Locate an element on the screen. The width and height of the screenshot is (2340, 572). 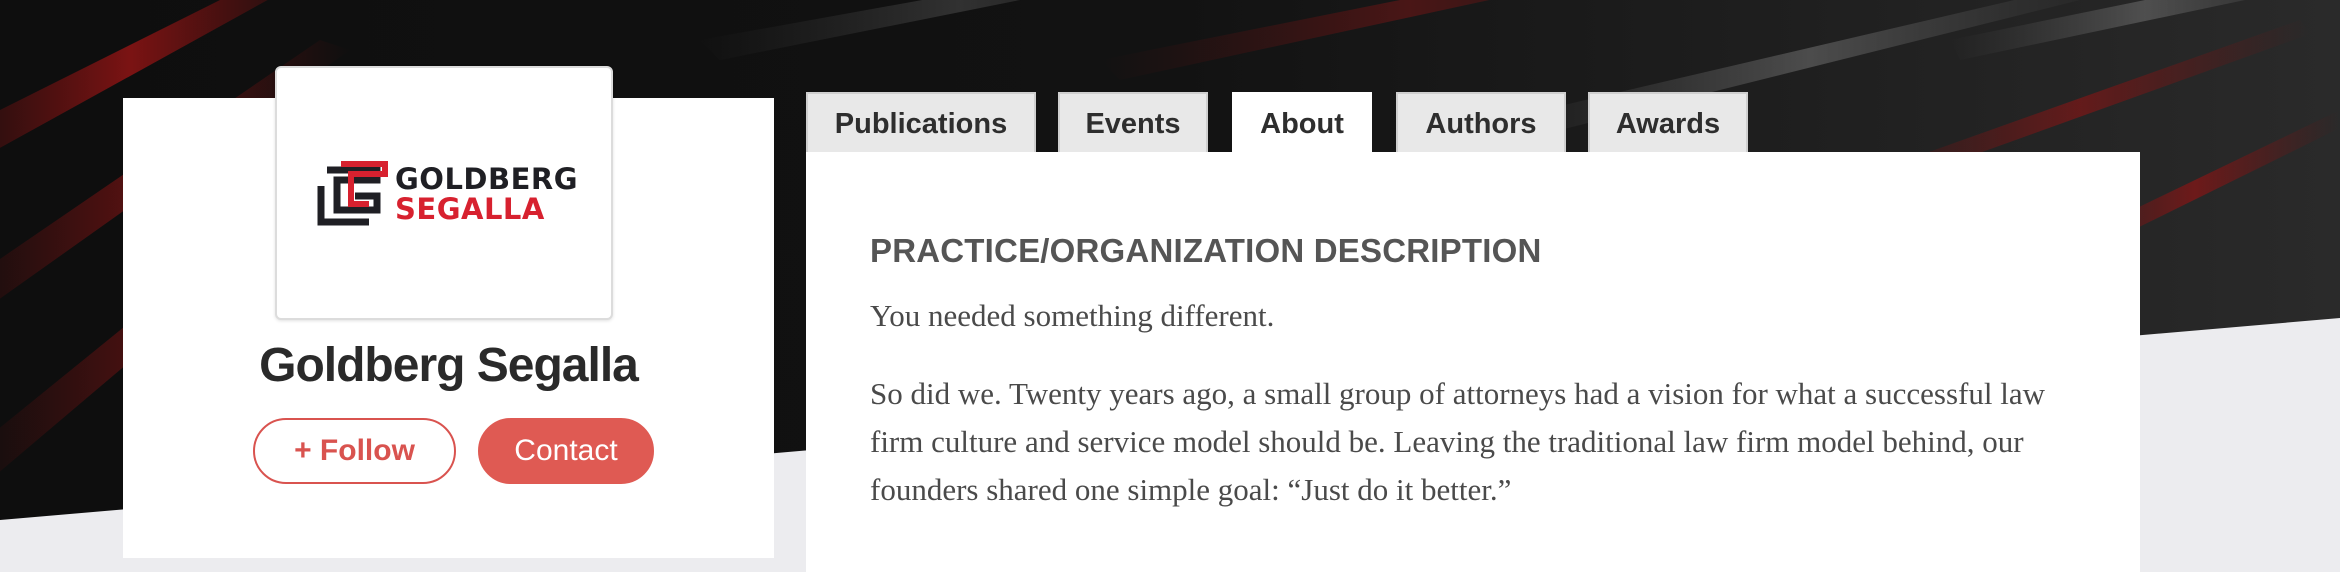
firm-logo: GOLDBERG SEGALLA is located at coordinates (444, 193).